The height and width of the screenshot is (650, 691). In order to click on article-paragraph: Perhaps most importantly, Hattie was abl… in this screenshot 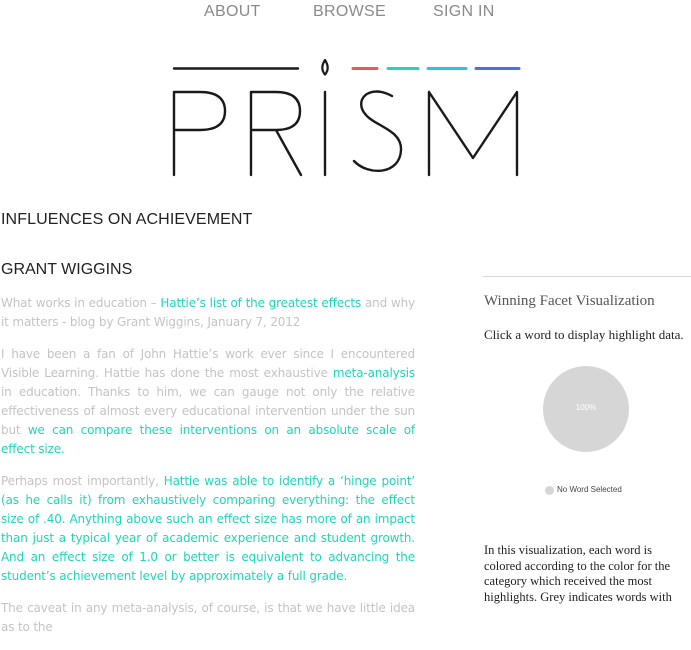, I will do `click(208, 529)`.